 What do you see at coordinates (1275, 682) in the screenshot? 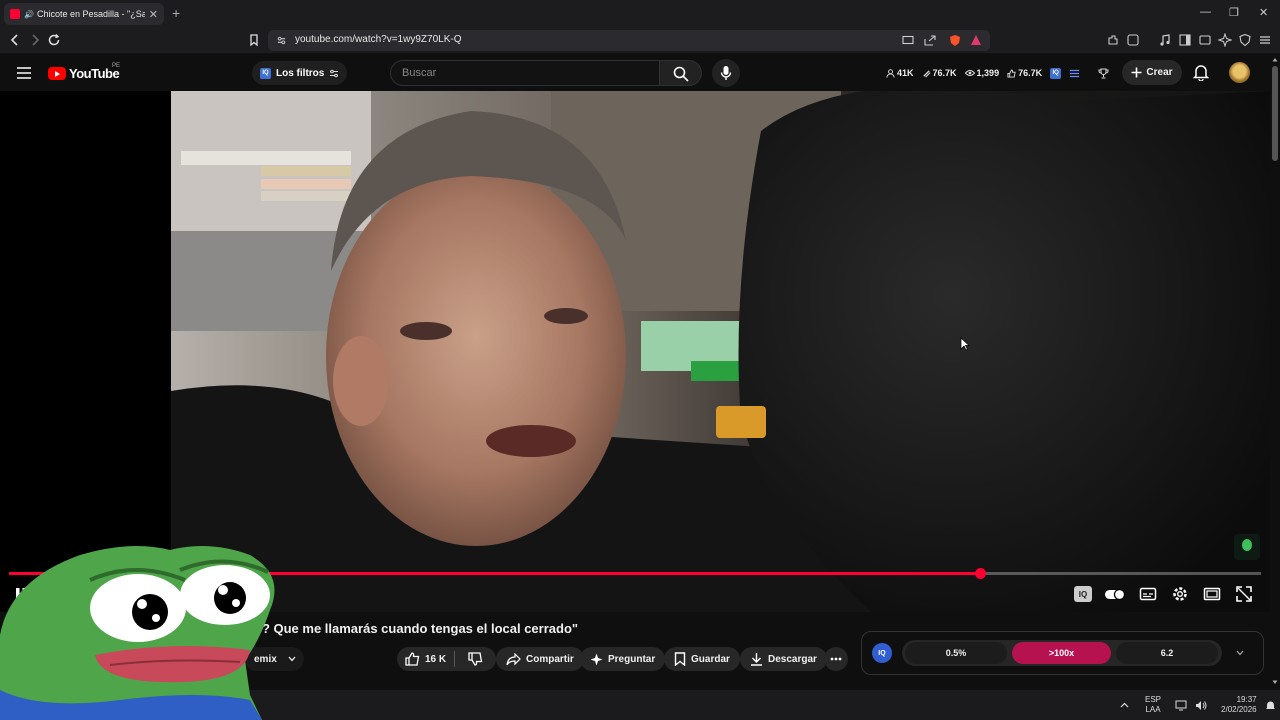
I see `scroll-down-icon` at bounding box center [1275, 682].